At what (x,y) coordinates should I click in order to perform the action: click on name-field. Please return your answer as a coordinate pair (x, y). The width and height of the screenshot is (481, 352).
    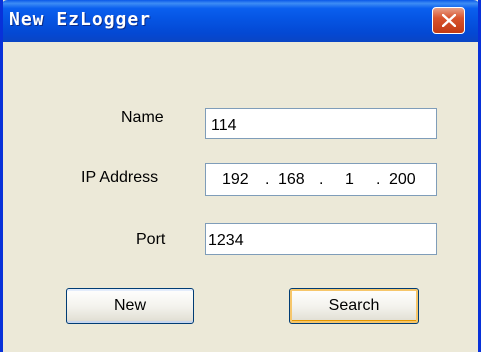
    Looking at the image, I should click on (321, 123).